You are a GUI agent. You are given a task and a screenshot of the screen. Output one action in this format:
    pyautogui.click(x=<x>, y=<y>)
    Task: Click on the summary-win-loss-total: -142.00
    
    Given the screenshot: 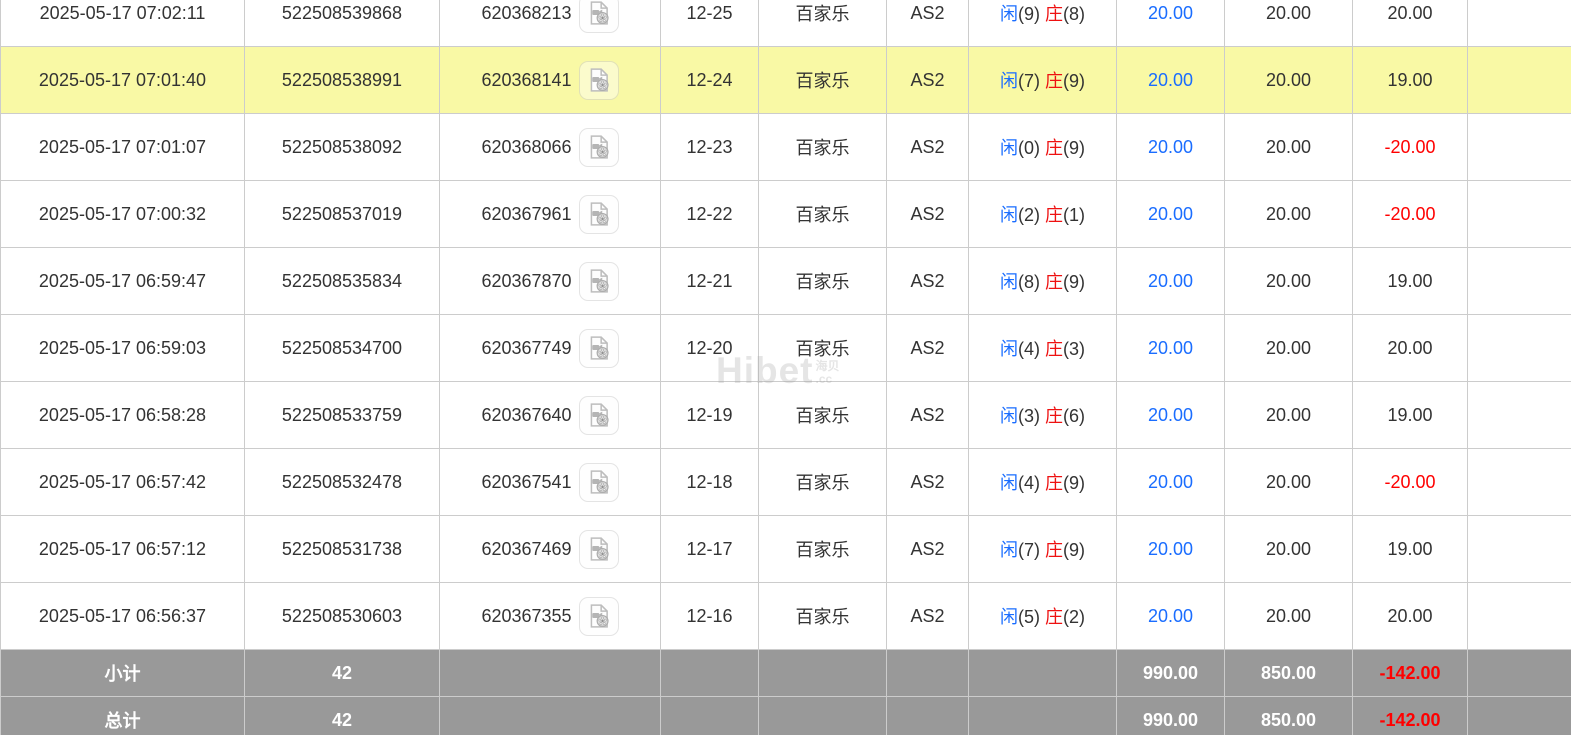 What is the action you would take?
    pyautogui.click(x=1410, y=715)
    